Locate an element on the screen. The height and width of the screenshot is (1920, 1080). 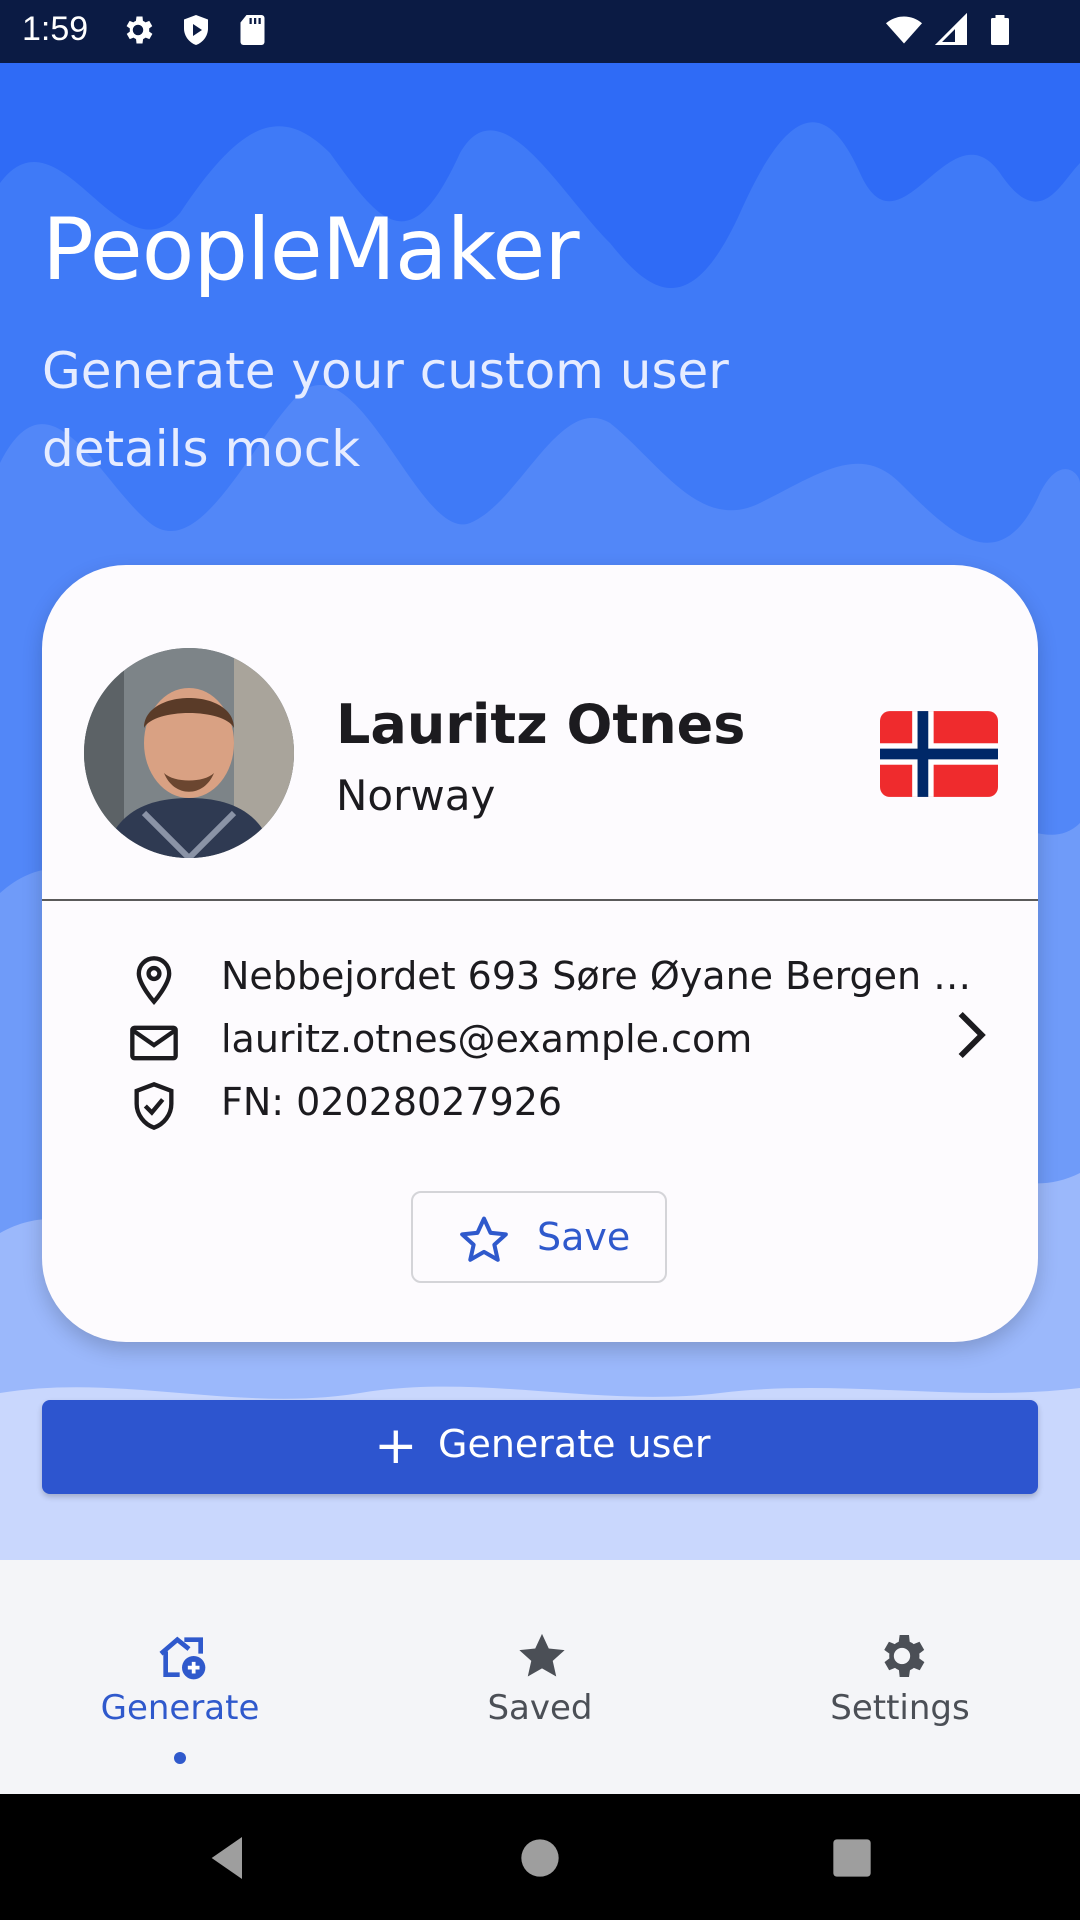
status-bar: 1:59 is located at coordinates (540, 31).